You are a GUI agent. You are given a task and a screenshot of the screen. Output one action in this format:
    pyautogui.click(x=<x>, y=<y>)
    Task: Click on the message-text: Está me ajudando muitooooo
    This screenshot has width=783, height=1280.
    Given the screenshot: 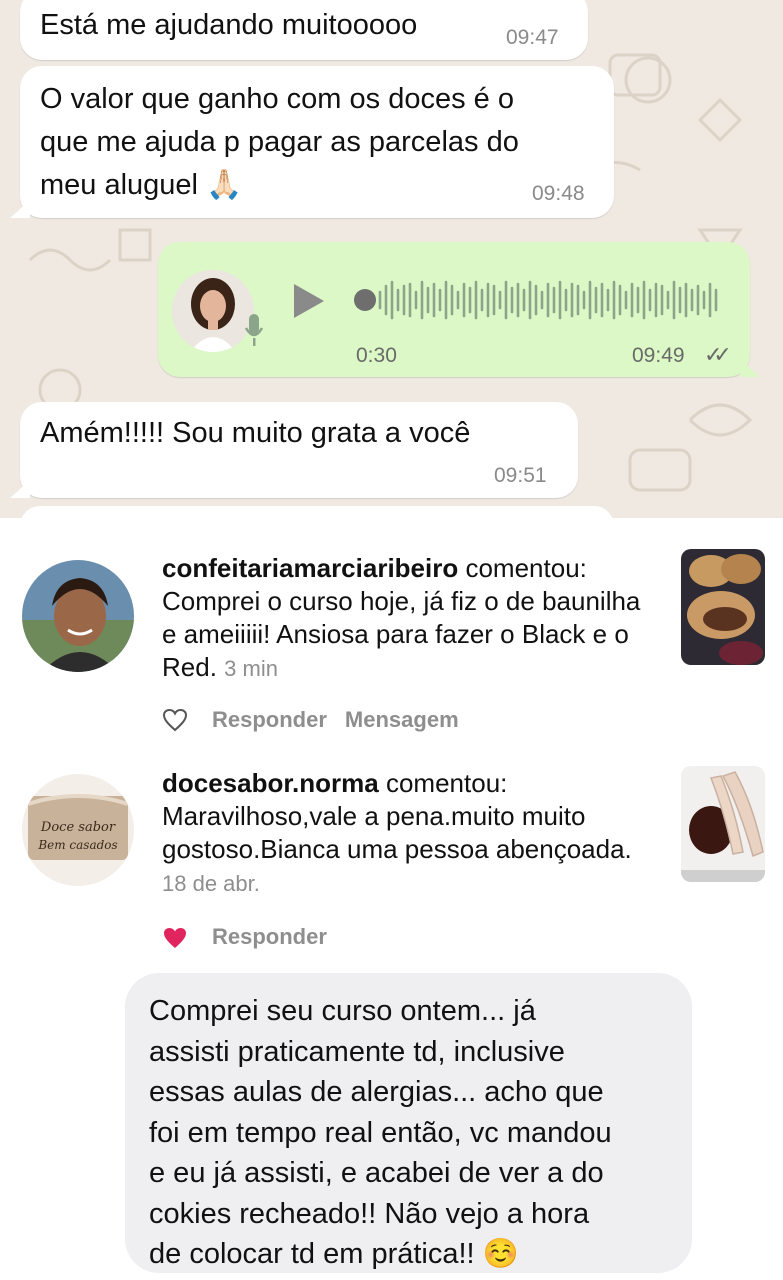 What is the action you would take?
    pyautogui.click(x=229, y=25)
    